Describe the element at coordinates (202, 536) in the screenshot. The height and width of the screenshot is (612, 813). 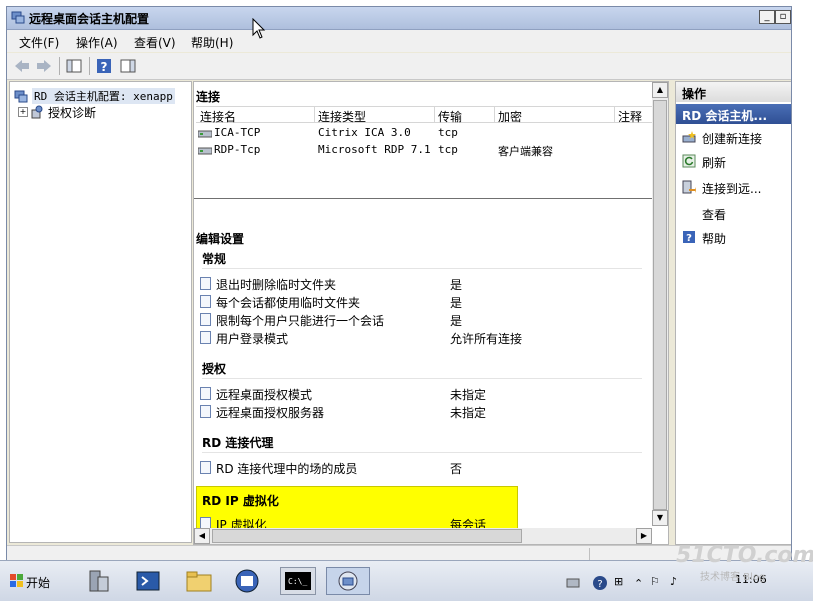
I see `scroll-left-button: ◀` at that location.